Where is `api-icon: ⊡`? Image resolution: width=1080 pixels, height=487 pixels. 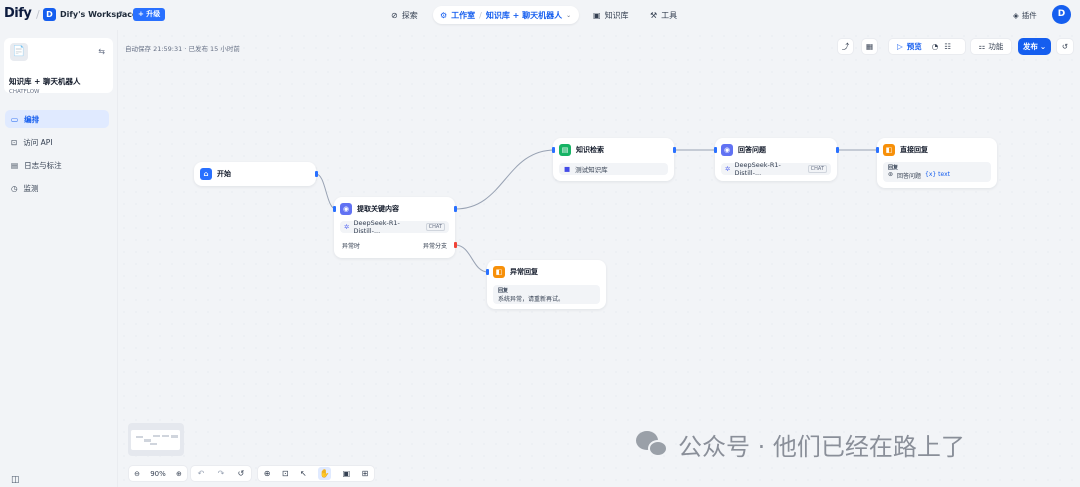 api-icon: ⊡ is located at coordinates (14, 142).